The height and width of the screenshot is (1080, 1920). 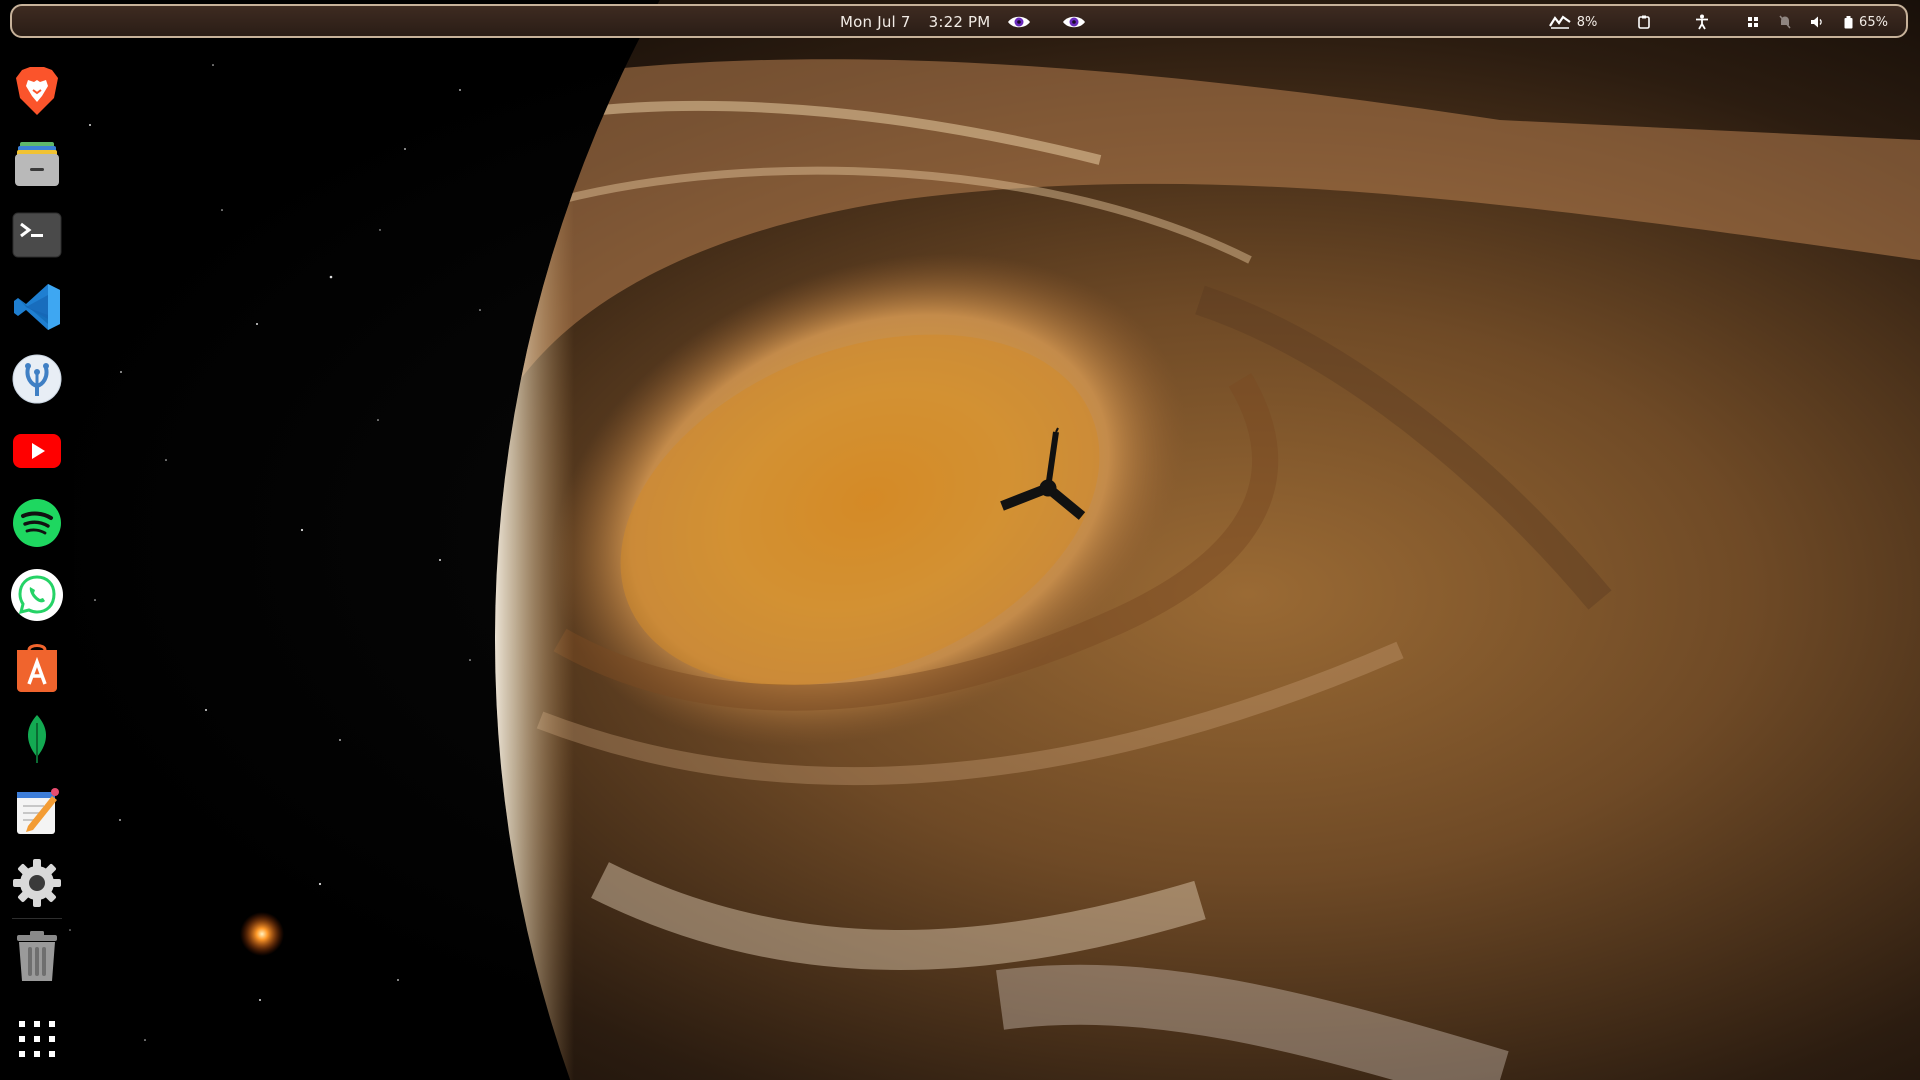 I want to click on notifications-button, so click(x=1785, y=22).